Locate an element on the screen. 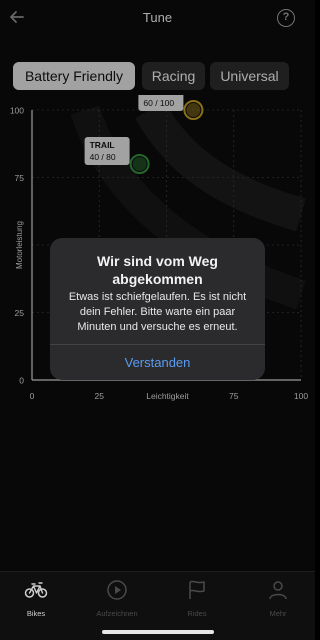 The height and width of the screenshot is (640, 320). flag-icon is located at coordinates (197, 589).